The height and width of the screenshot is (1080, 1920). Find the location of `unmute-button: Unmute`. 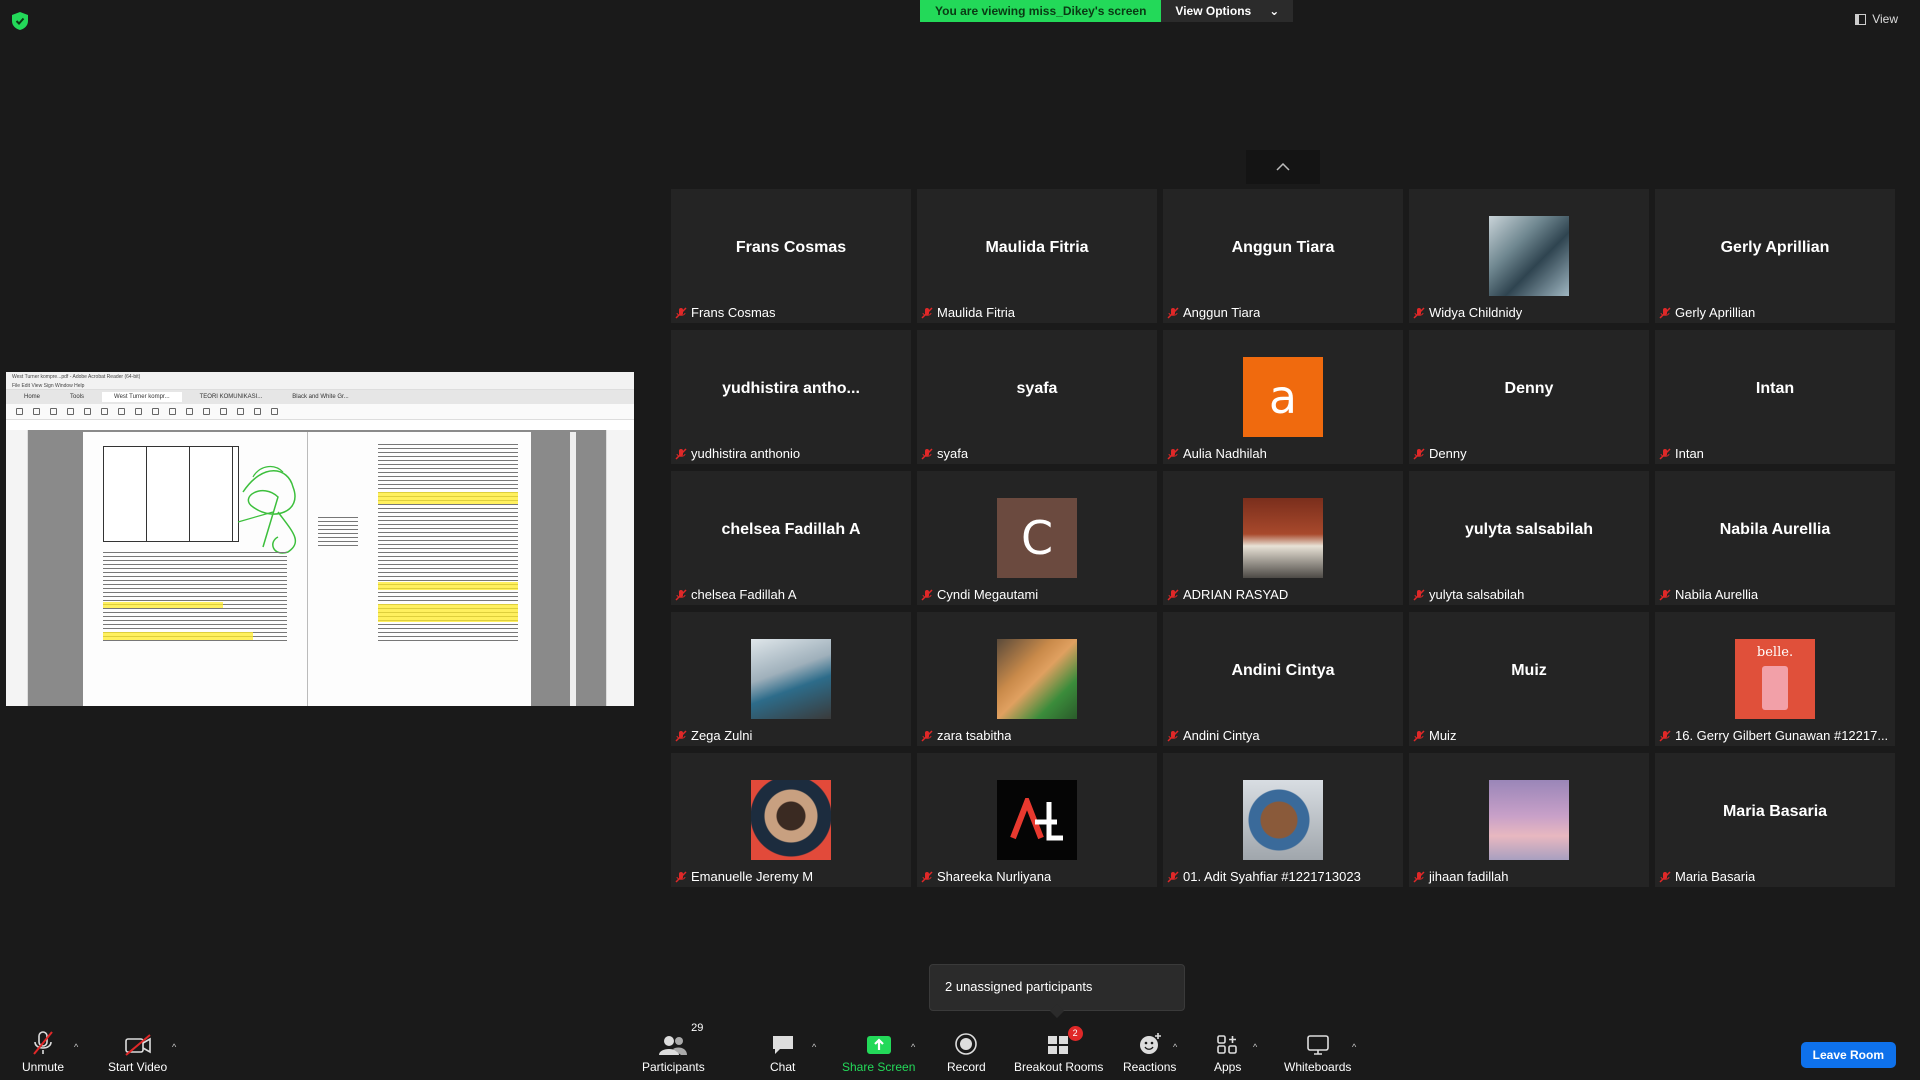

unmute-button: Unmute is located at coordinates (43, 1052).